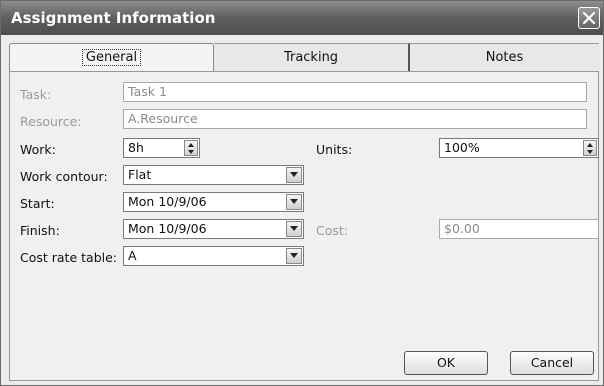 The height and width of the screenshot is (386, 604). Describe the element at coordinates (113, 18) in the screenshot. I see `dialog-title: Assignment Information` at that location.